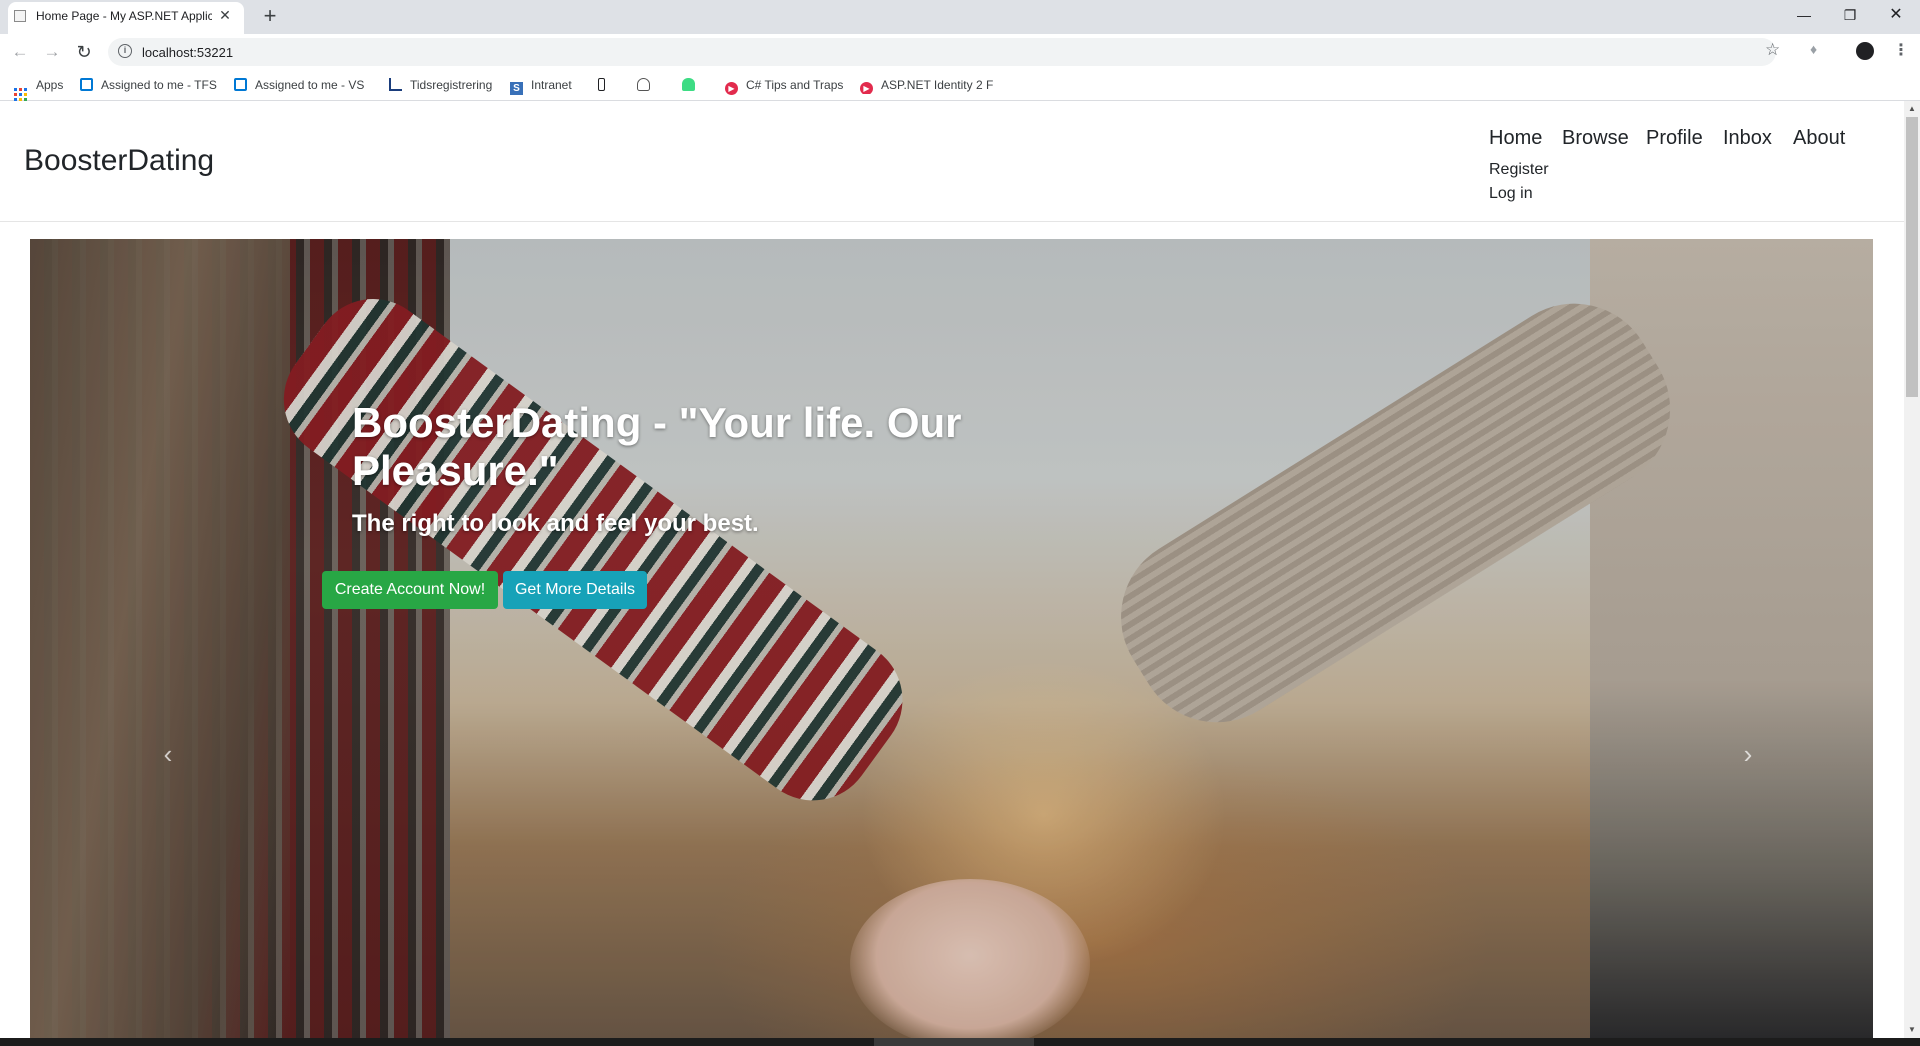  What do you see at coordinates (1912, 257) in the screenshot?
I see `scrollbar-thumb` at bounding box center [1912, 257].